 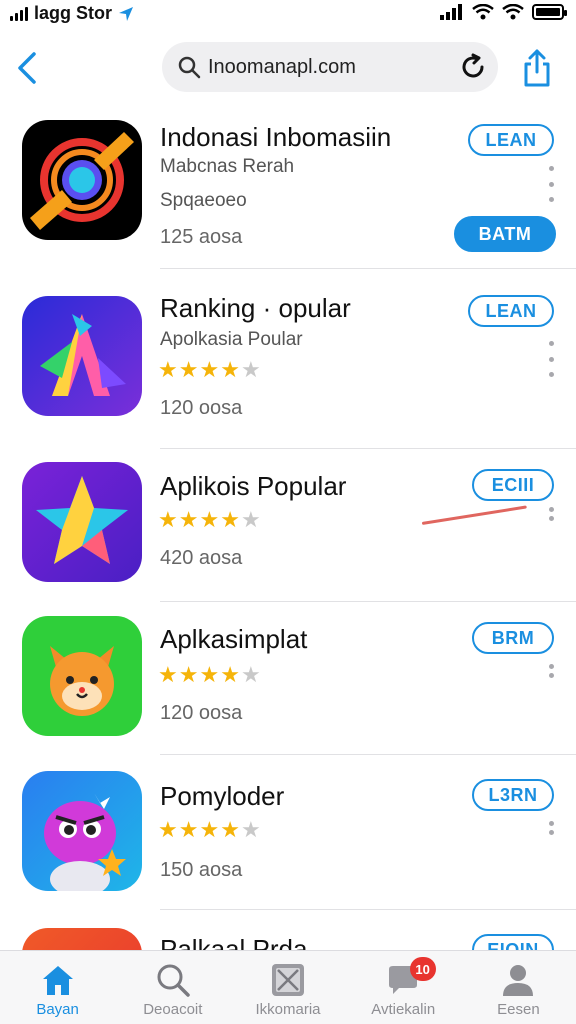 I want to click on list-item: Aplkasimplat ★ ★ ★ ★ ★ 120 oosa BRM, so click(x=288, y=678).